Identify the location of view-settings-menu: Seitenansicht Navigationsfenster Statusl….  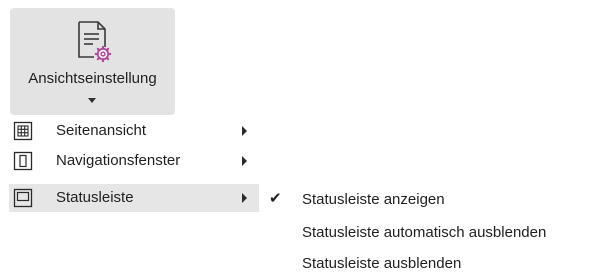
(134, 165).